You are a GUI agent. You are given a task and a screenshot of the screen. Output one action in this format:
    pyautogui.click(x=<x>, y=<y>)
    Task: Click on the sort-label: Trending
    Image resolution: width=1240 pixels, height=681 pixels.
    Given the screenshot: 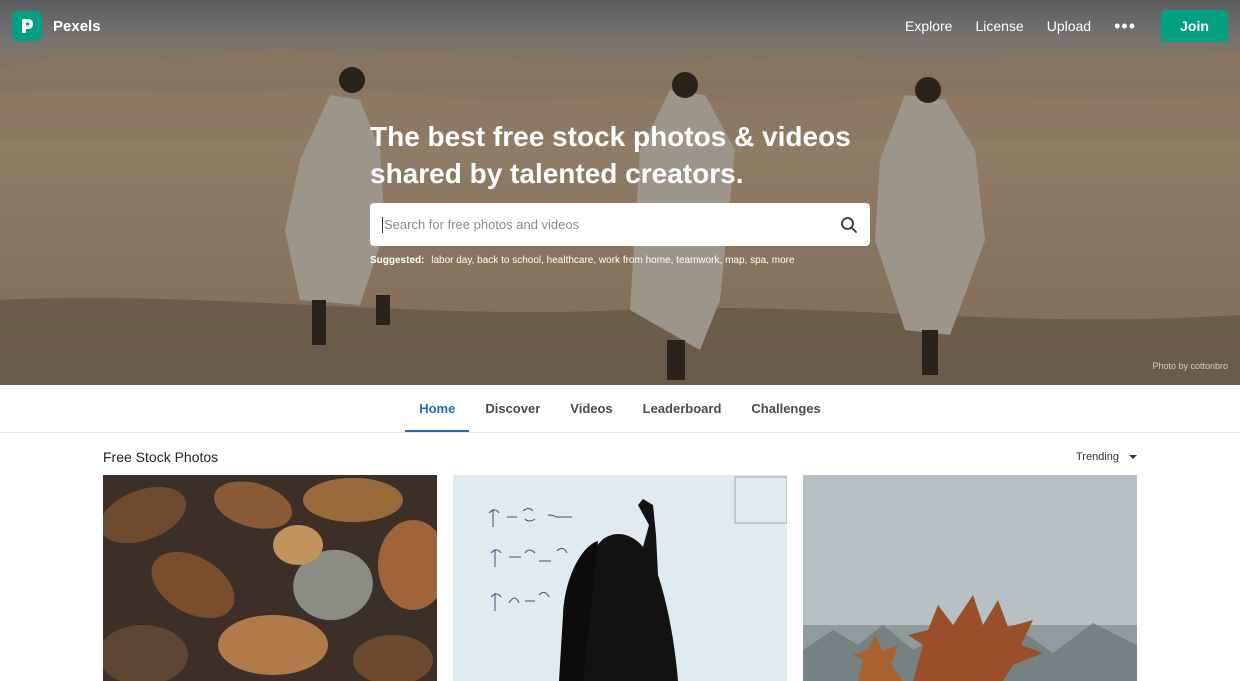 What is the action you would take?
    pyautogui.click(x=1097, y=457)
    